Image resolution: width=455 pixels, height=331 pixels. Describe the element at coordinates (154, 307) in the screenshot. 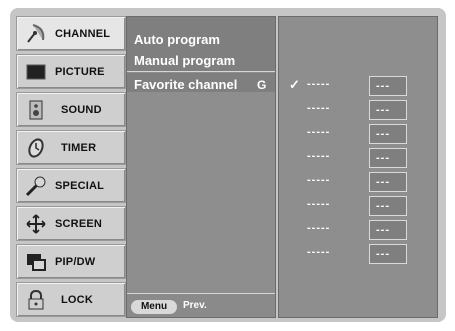

I see `menu-button: Menu` at that location.